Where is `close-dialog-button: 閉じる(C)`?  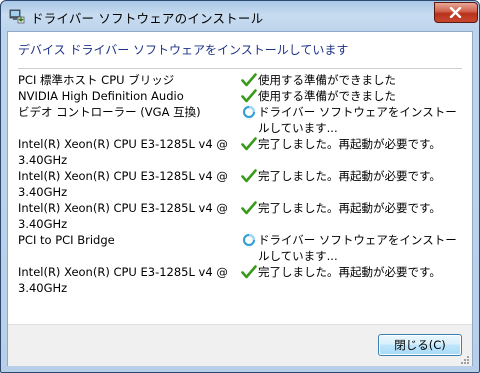
close-dialog-button: 閉じる(C) is located at coordinates (420, 345).